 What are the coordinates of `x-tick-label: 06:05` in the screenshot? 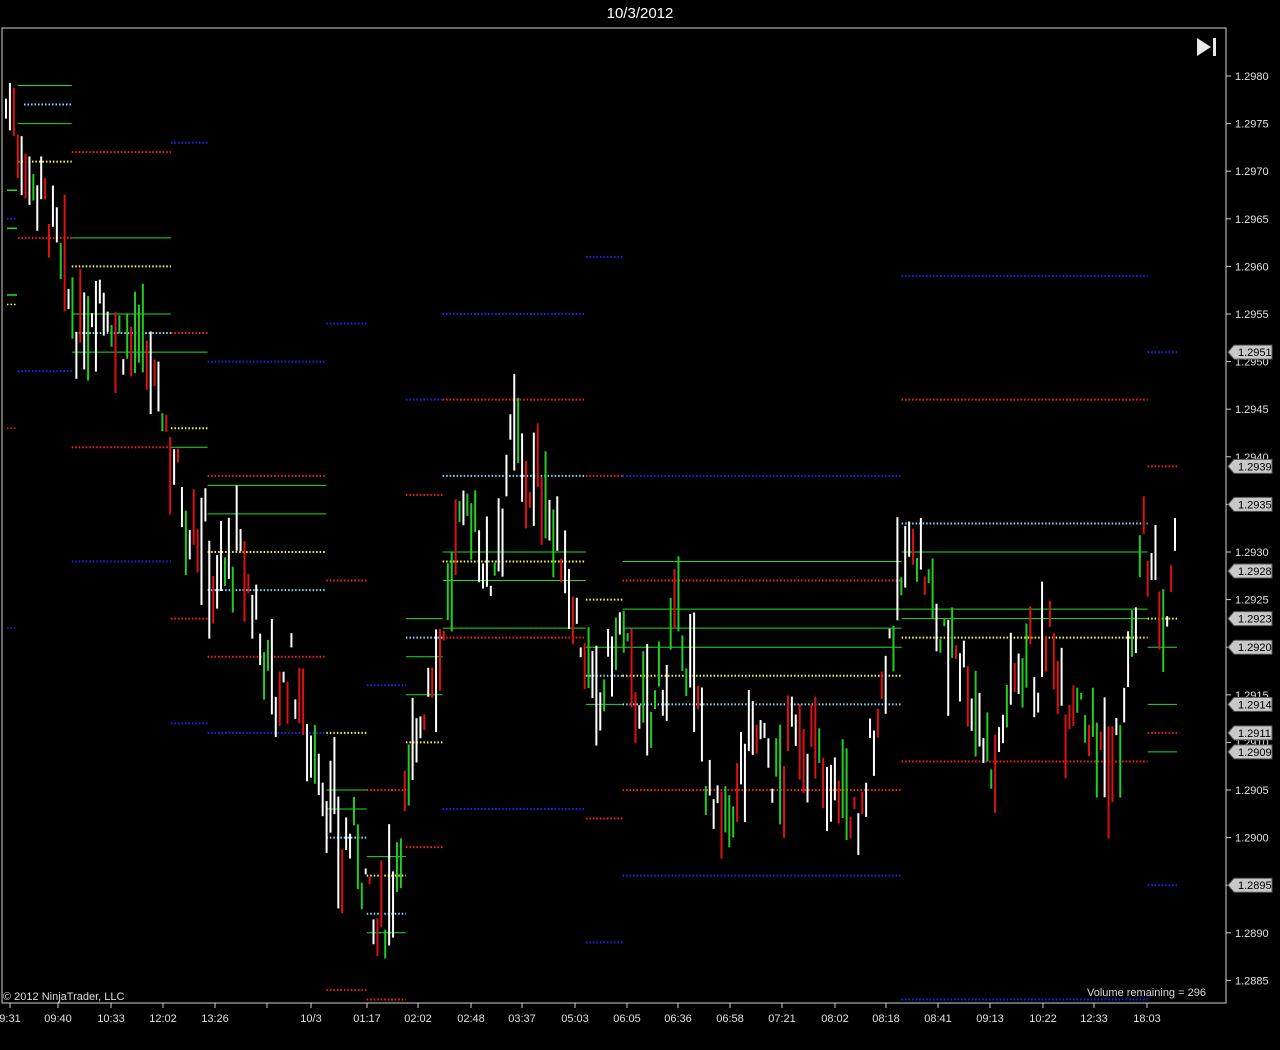 It's located at (627, 1019).